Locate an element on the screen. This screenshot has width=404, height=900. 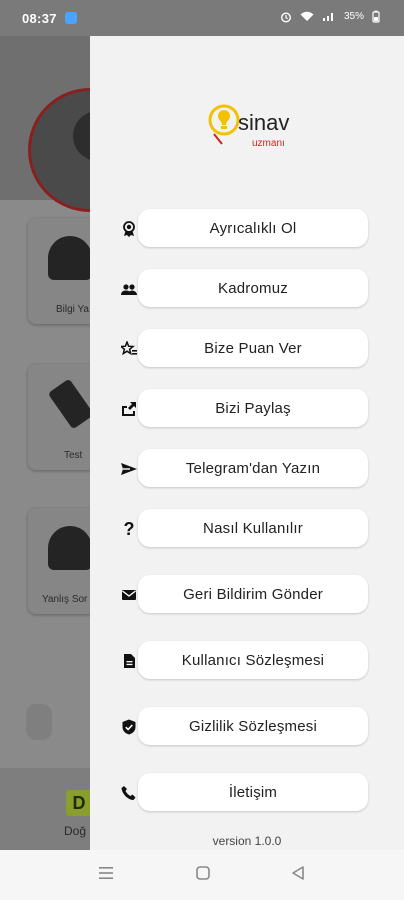
menu-item-ayricalikli-ol: Ayrıcalıklı Ol is located at coordinates (247, 229).